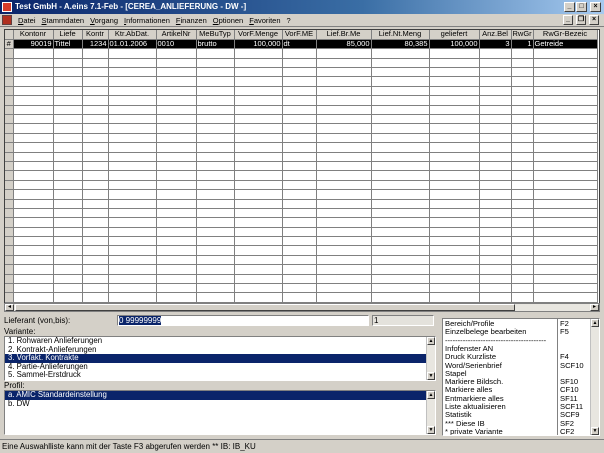 Image resolution: width=604 pixels, height=453 pixels. Describe the element at coordinates (431, 341) in the screenshot. I see `scroll-up-icon: ▲` at that location.